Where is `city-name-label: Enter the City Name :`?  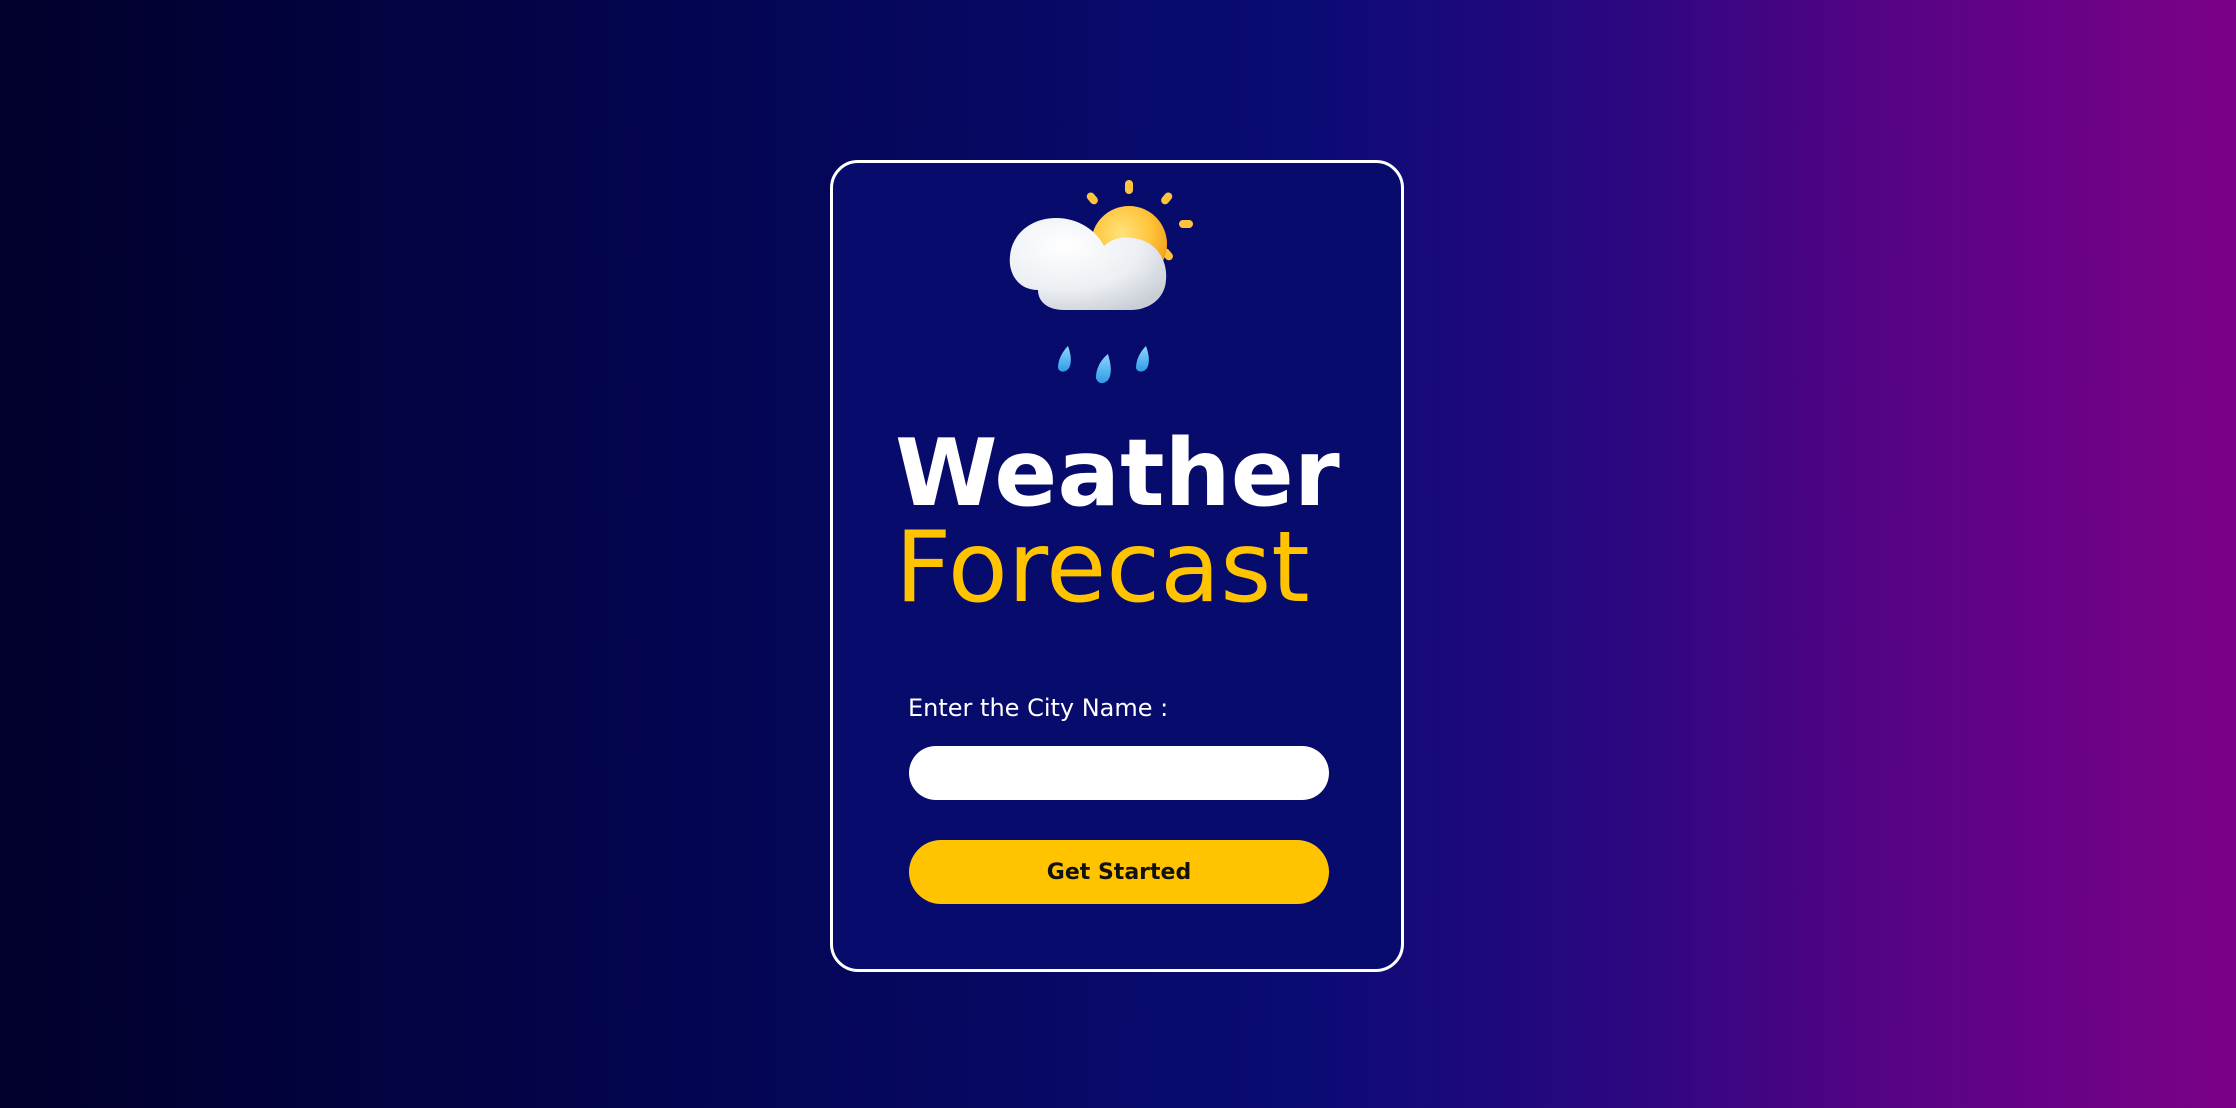 city-name-label: Enter the City Name : is located at coordinates (1038, 708).